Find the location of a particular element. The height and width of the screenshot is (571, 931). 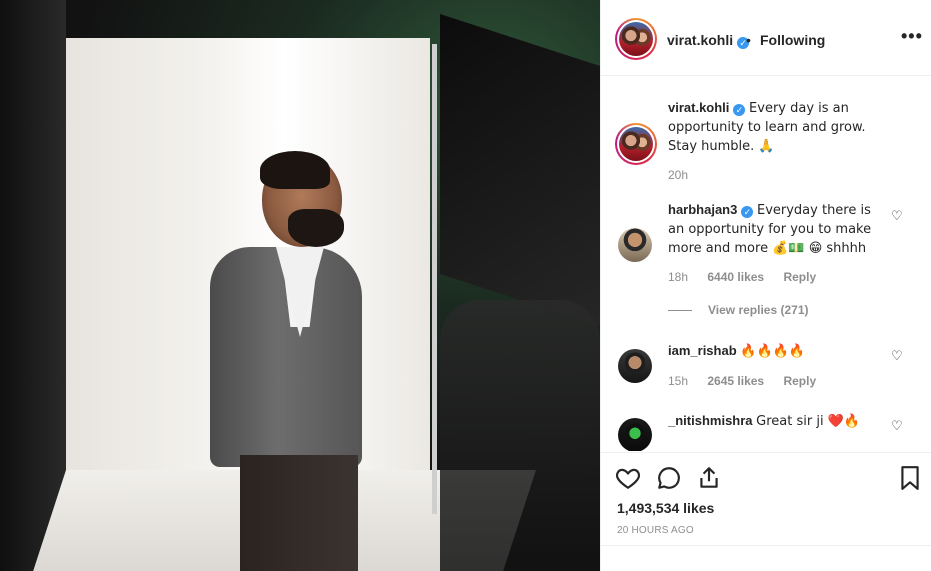

post-header: virat.kohli ✓ • Following ••• is located at coordinates (766, 38).